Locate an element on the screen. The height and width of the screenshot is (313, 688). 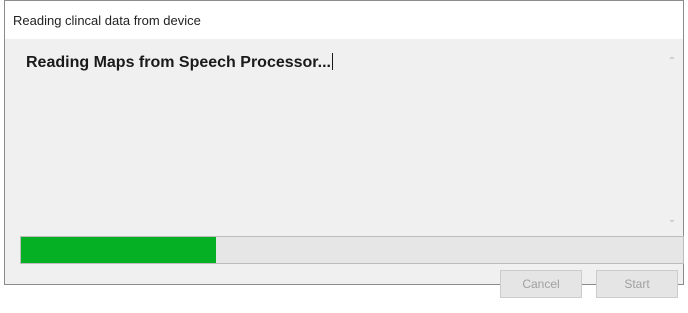
vertical-scrollbar: ⌃ ⌄ is located at coordinates (672, 138).